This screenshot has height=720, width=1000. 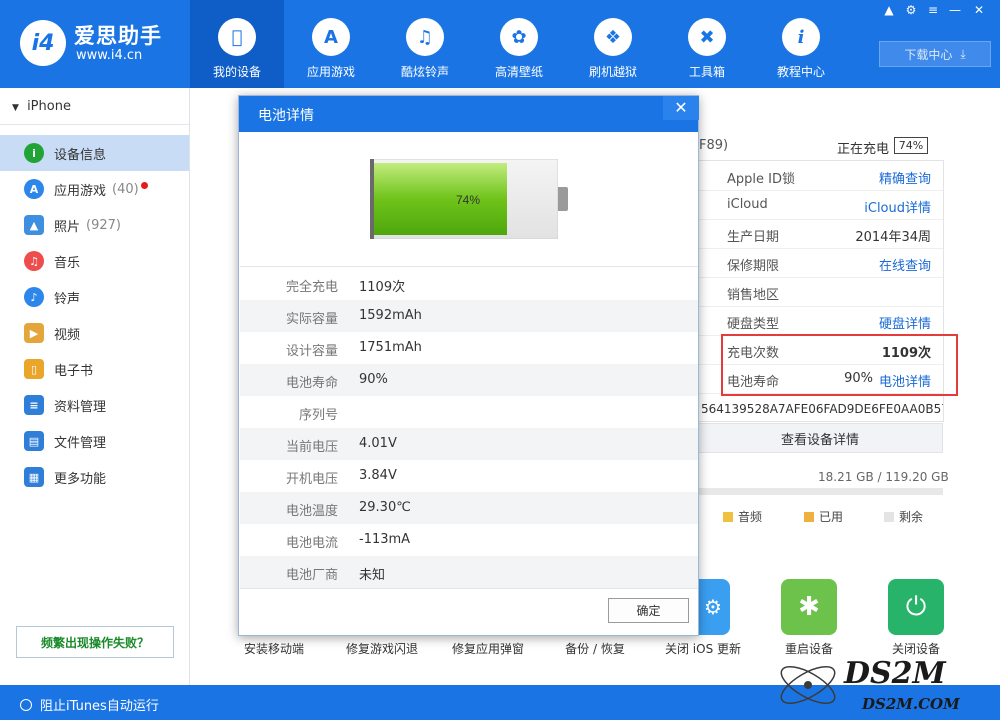 What do you see at coordinates (311, 383) in the screenshot?
I see `battery-row-key: 电池寿命` at bounding box center [311, 383].